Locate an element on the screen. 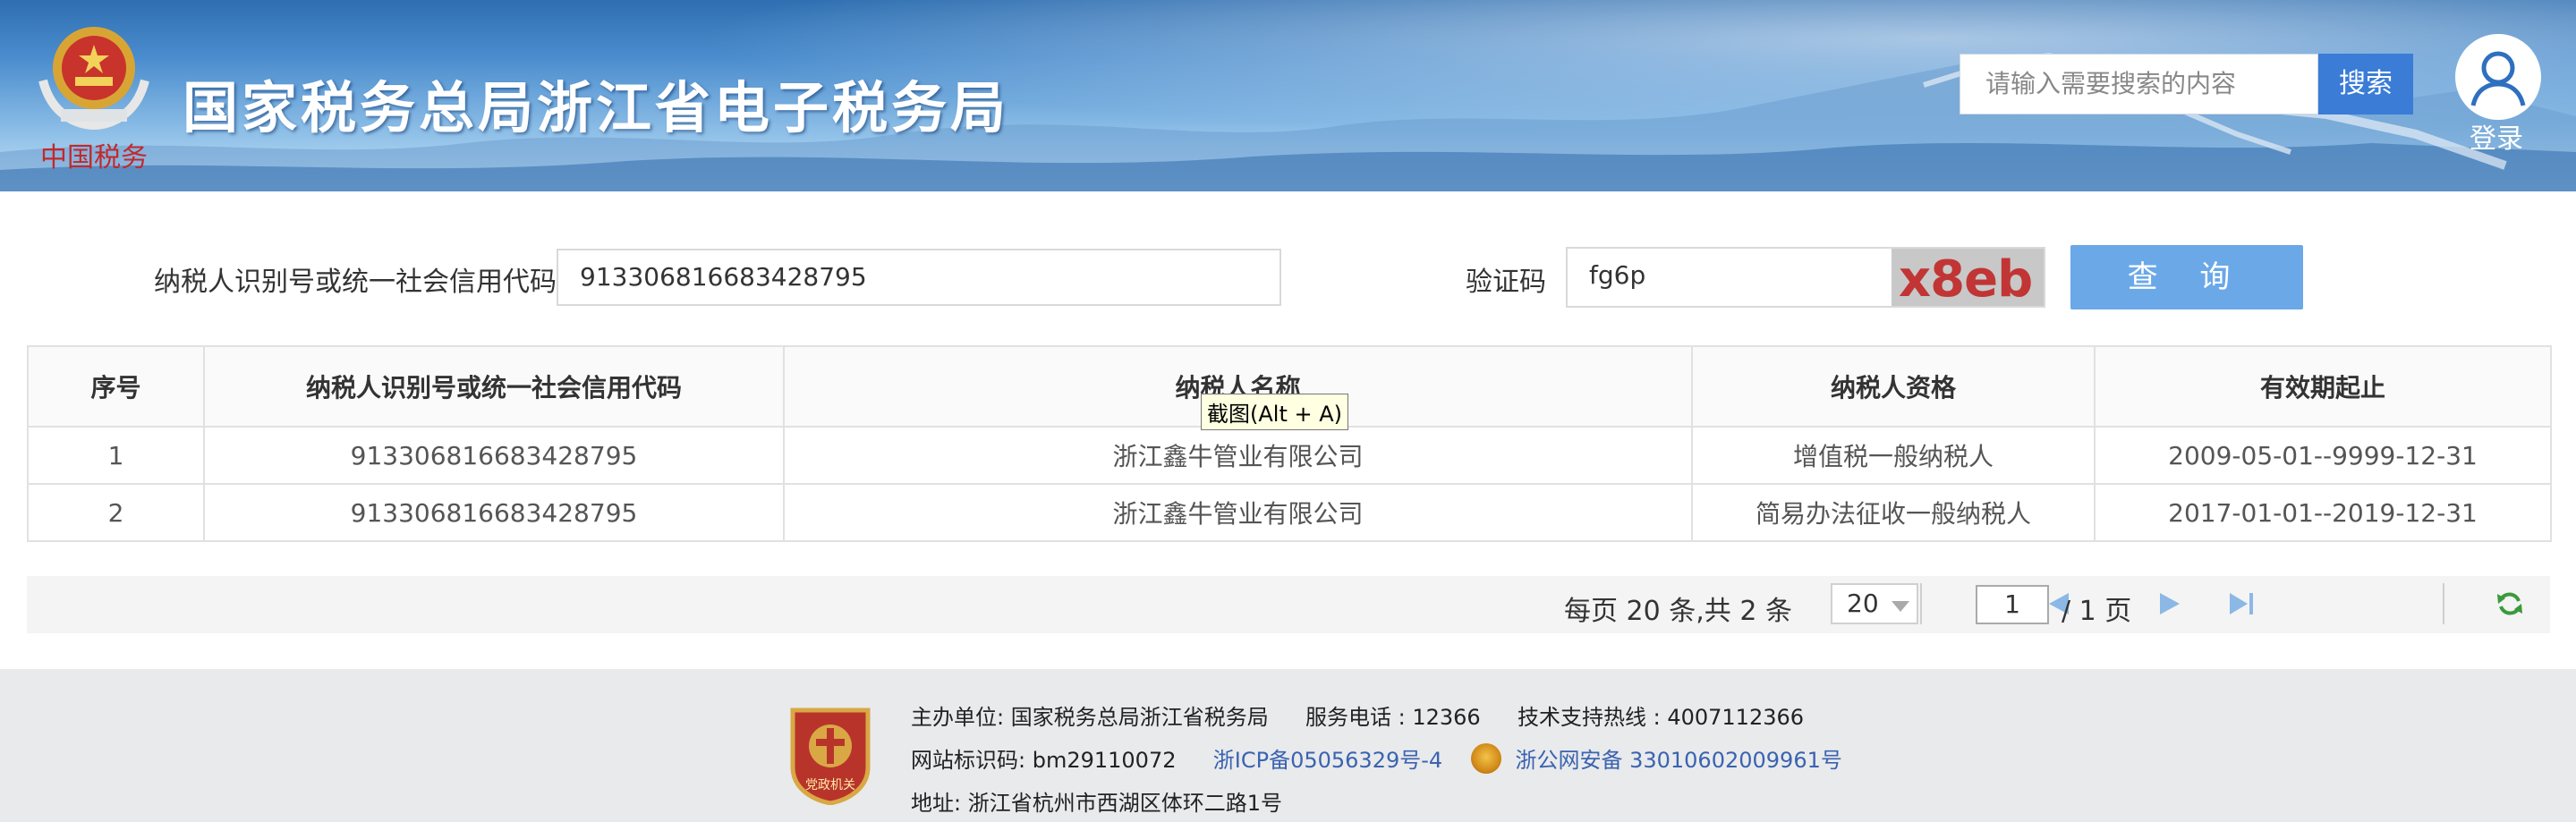  page-total: / 1 页 is located at coordinates (2097, 611).